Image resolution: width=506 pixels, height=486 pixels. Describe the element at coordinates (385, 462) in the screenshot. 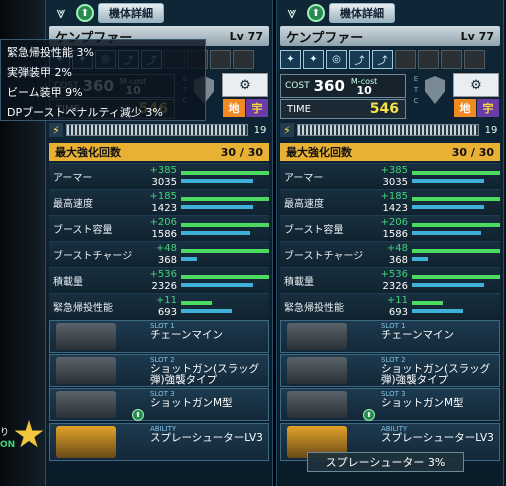

I see `ability-tooltip: スプレーシューター 3%` at that location.